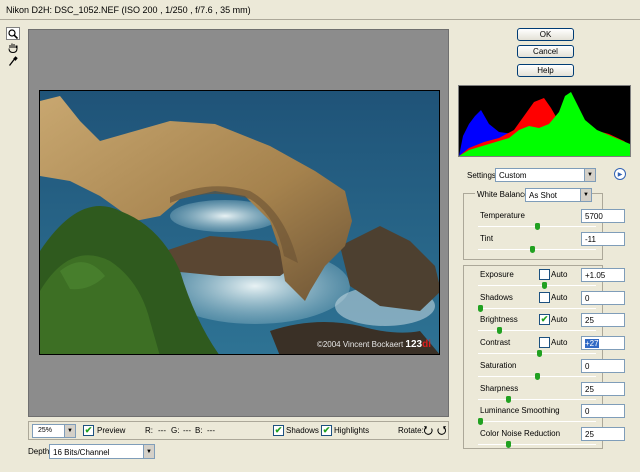 The height and width of the screenshot is (472, 640). Describe the element at coordinates (537, 285) in the screenshot. I see `exposure-slider-track` at that location.